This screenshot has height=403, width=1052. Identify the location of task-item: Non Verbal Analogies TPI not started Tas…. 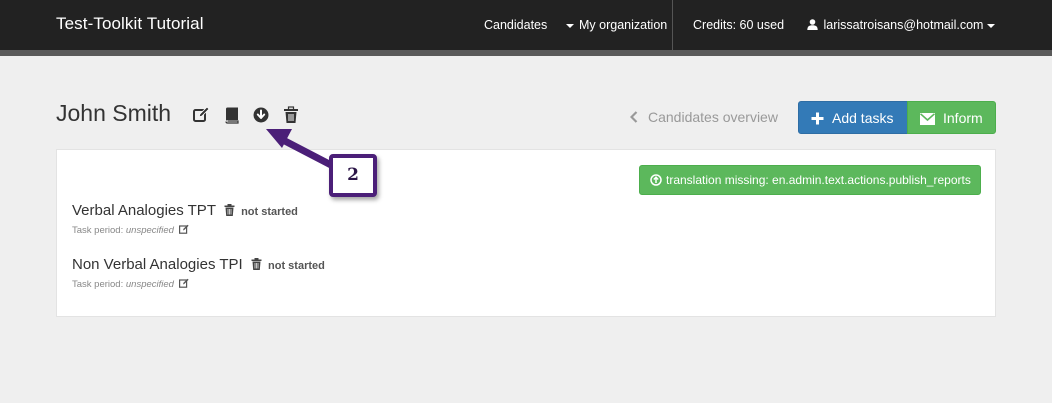
(198, 273).